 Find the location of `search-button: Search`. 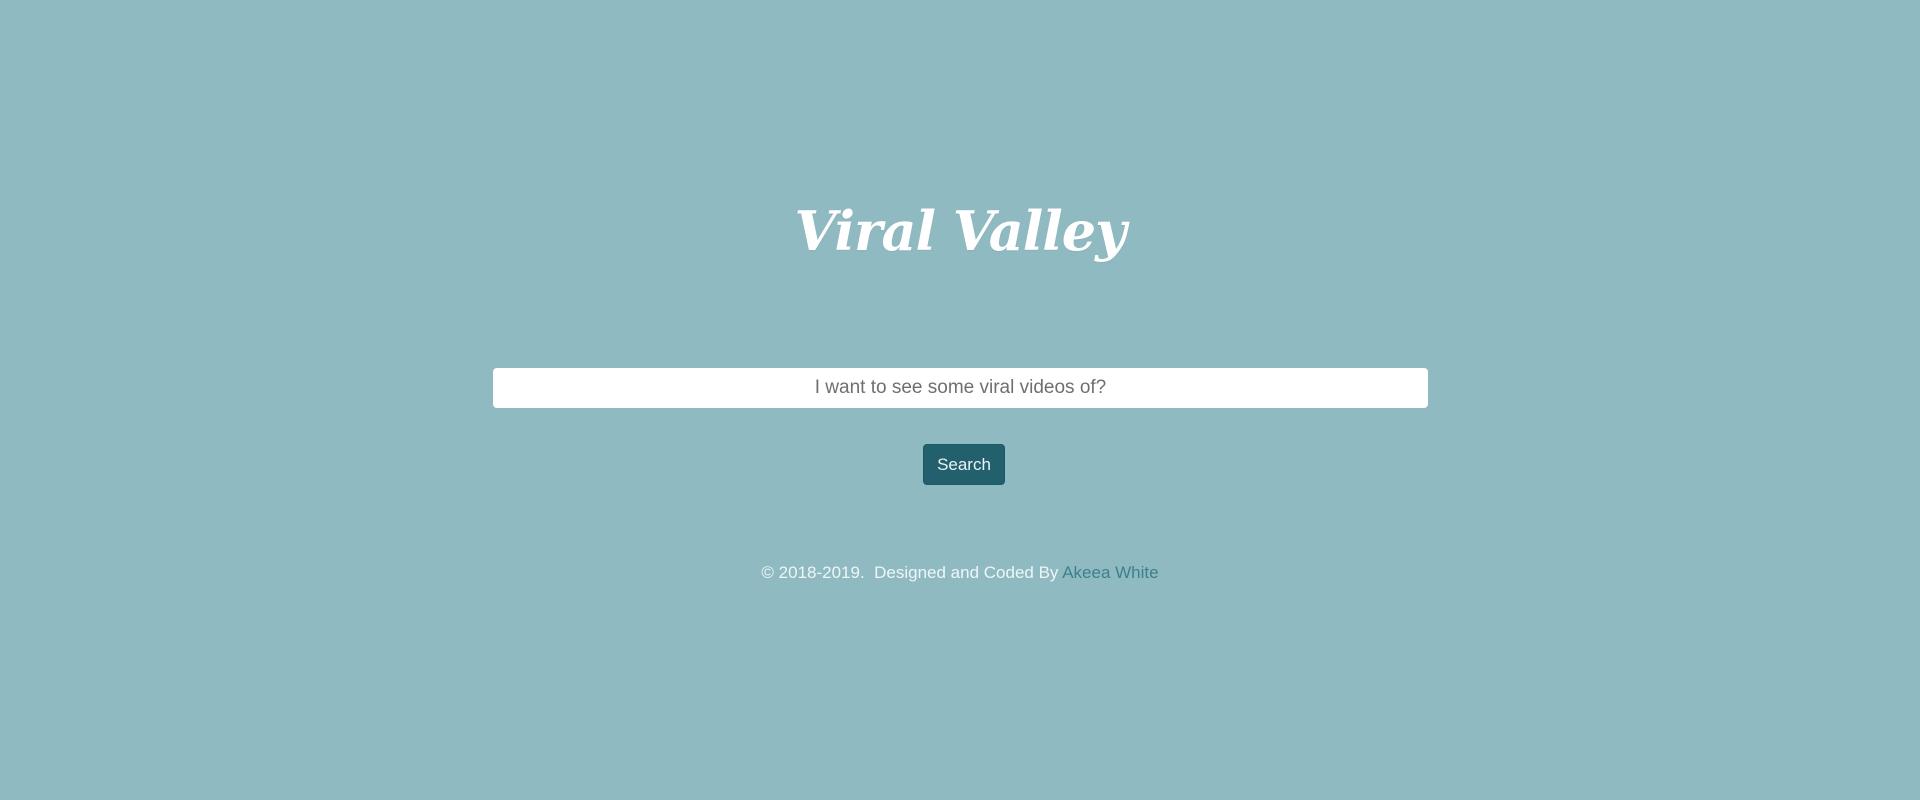

search-button: Search is located at coordinates (964, 464).